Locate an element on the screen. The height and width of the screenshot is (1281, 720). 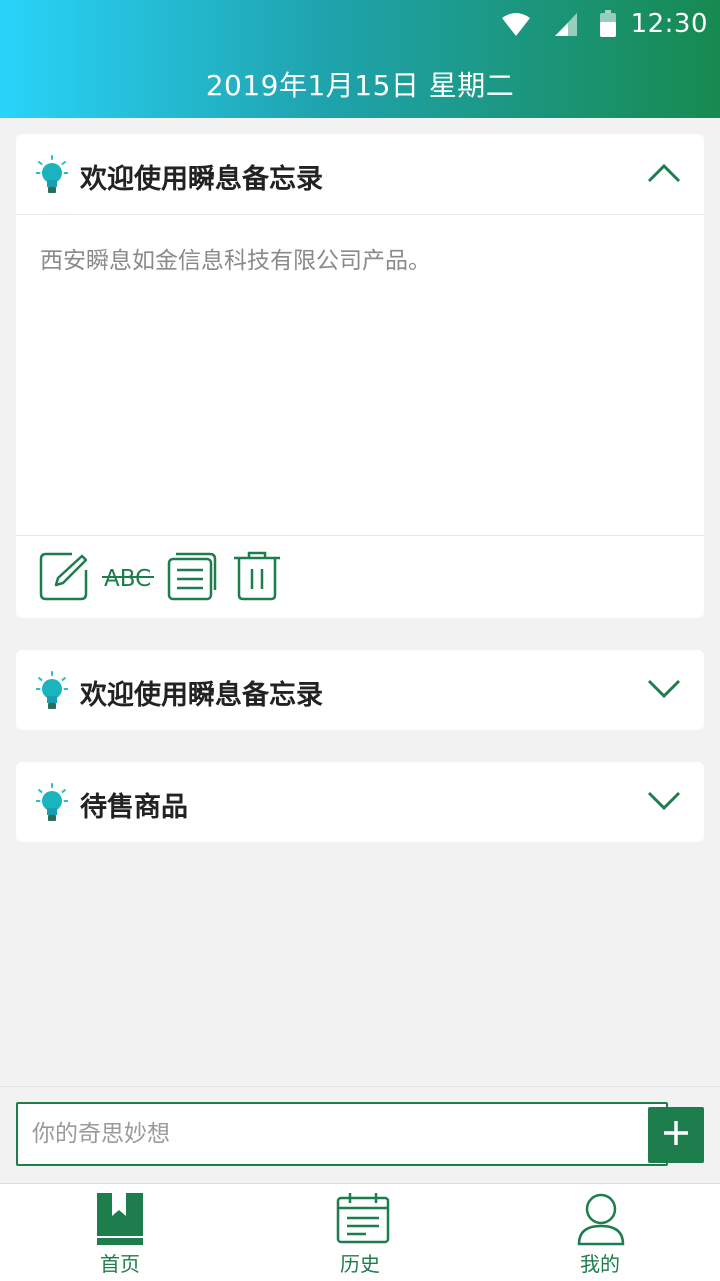
plus-icon is located at coordinates (676, 1135).